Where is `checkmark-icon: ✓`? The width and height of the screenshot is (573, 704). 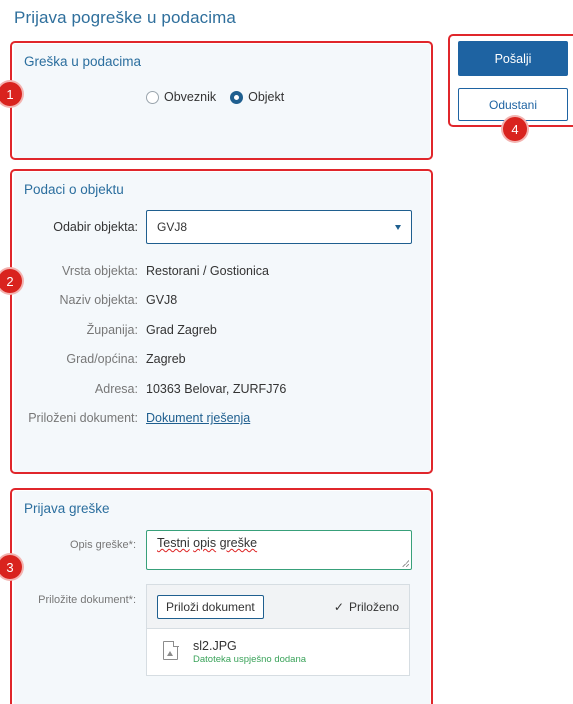 checkmark-icon: ✓ is located at coordinates (338, 607).